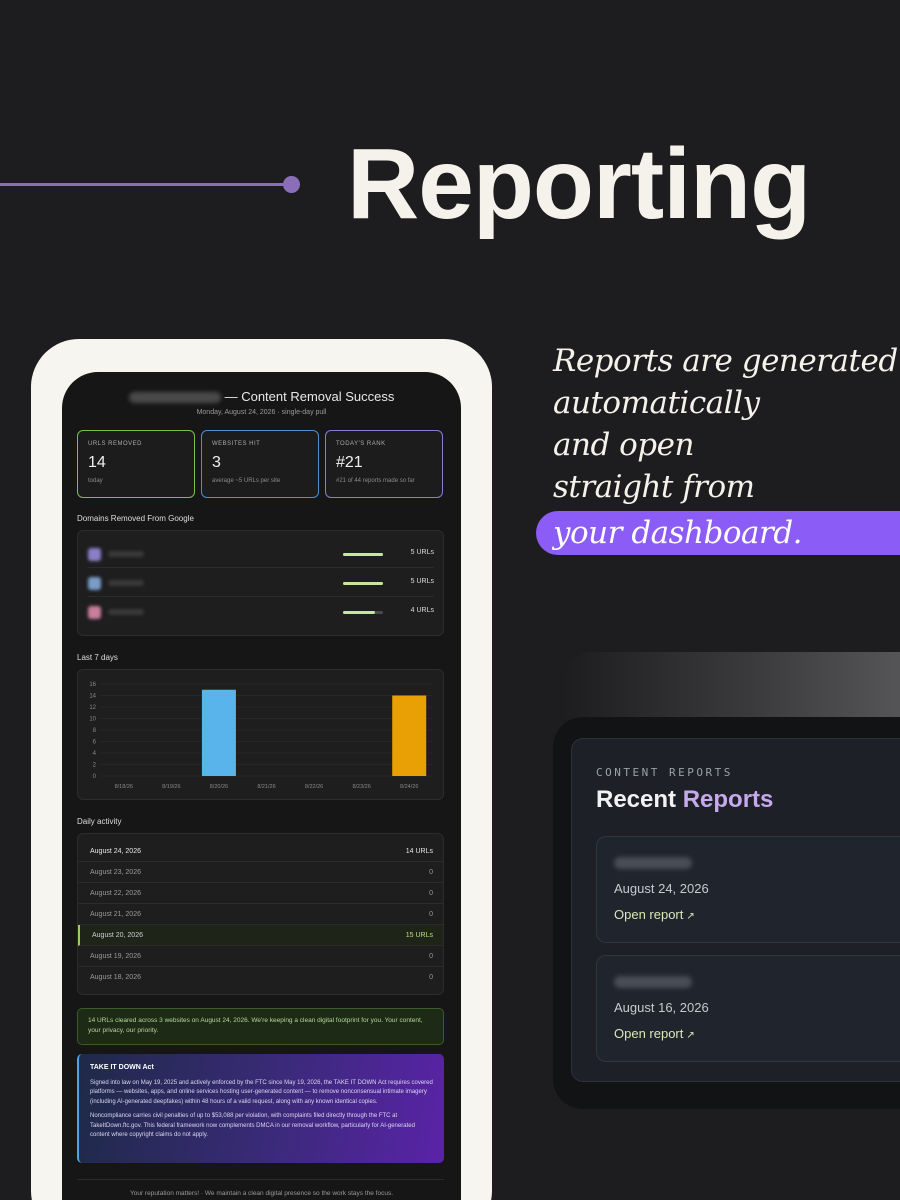  What do you see at coordinates (579, 184) in the screenshot?
I see `page-title: Reporting` at bounding box center [579, 184].